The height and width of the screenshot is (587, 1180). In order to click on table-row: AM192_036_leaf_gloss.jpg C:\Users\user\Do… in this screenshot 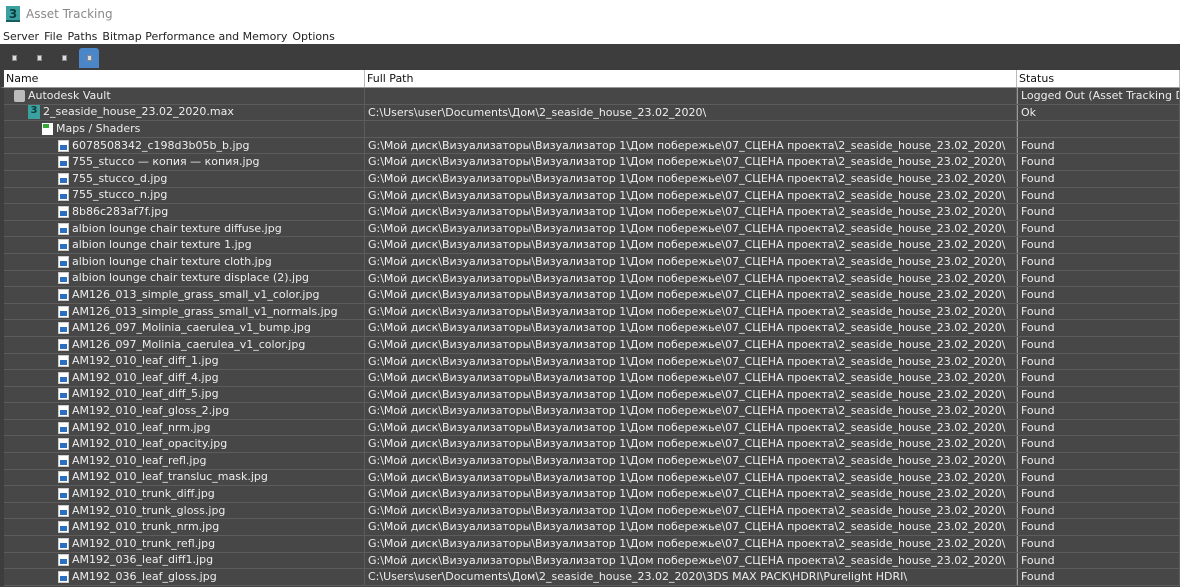, I will do `click(592, 577)`.